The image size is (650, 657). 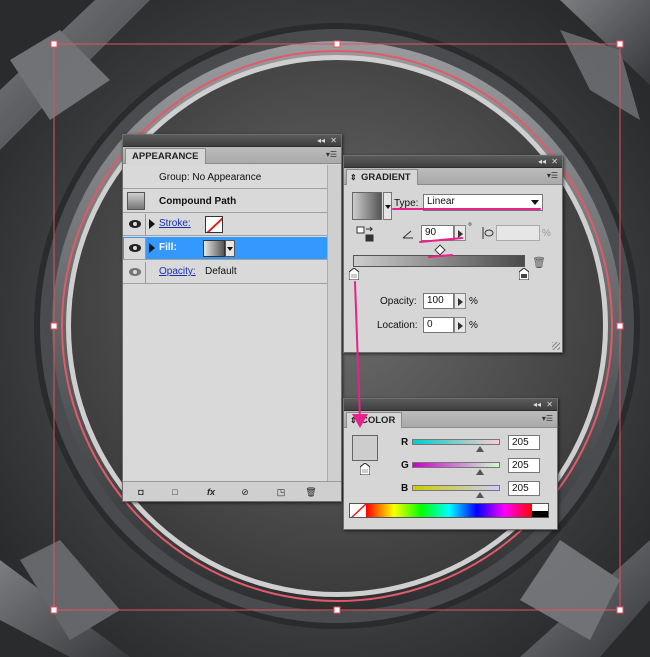 What do you see at coordinates (281, 492) in the screenshot?
I see `duplicate-item-icon: ◳` at bounding box center [281, 492].